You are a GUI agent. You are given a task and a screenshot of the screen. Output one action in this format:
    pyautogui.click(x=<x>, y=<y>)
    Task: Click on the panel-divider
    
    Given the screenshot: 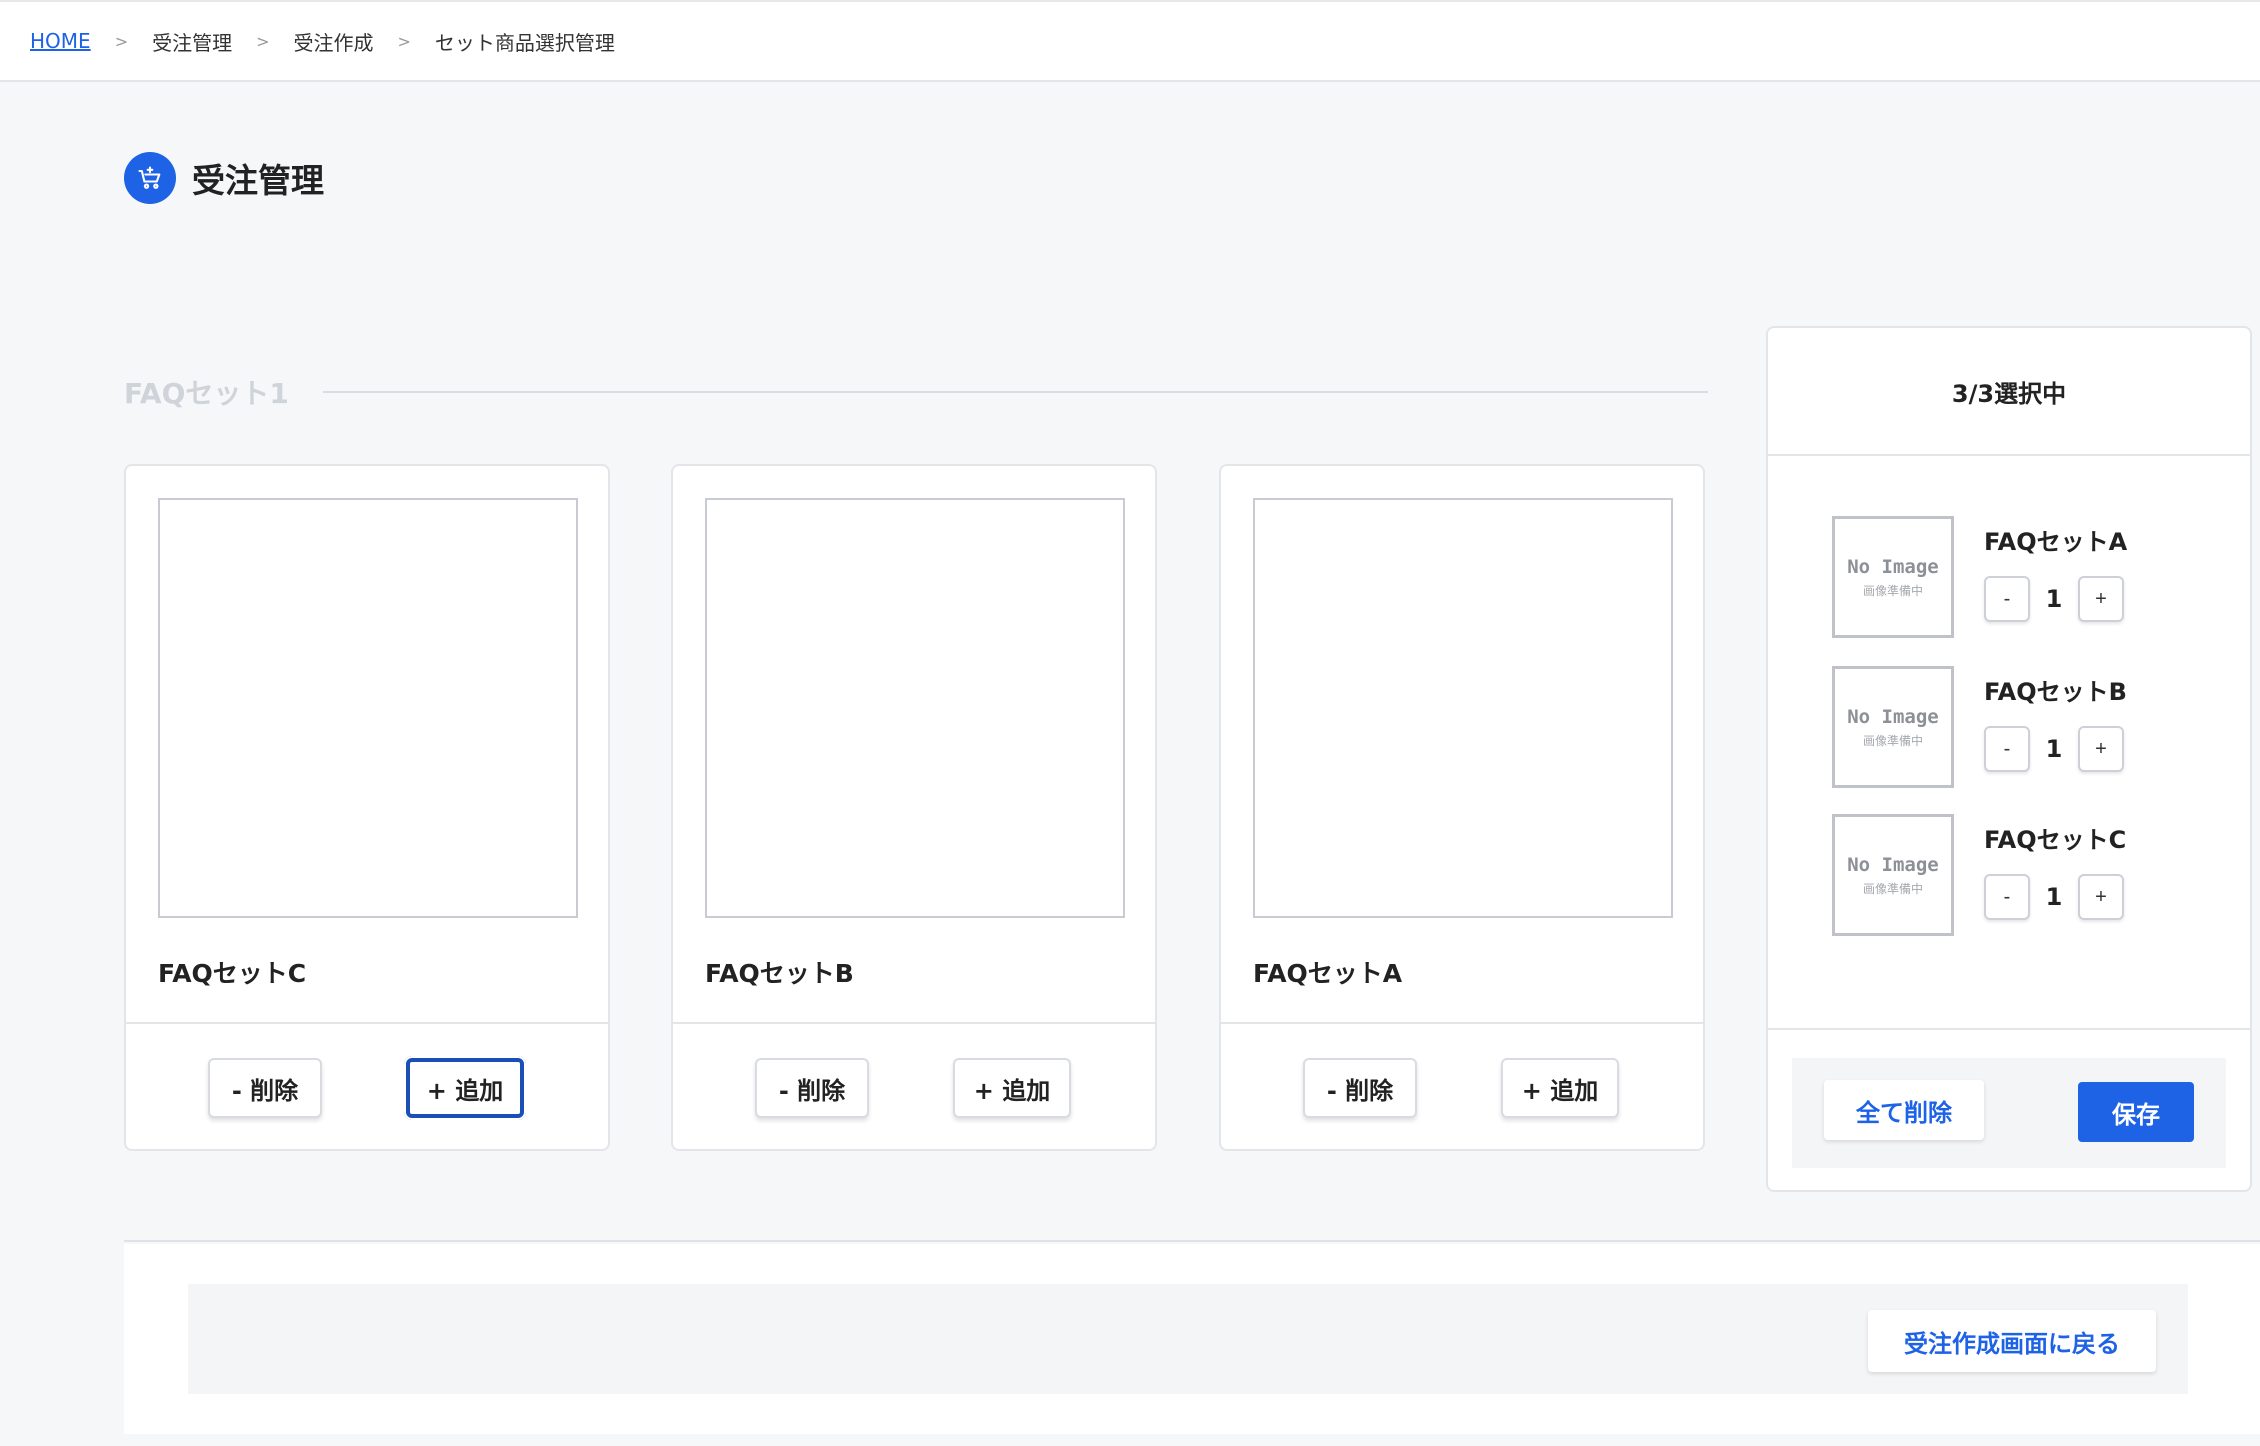 What is the action you would take?
    pyautogui.click(x=2009, y=1029)
    